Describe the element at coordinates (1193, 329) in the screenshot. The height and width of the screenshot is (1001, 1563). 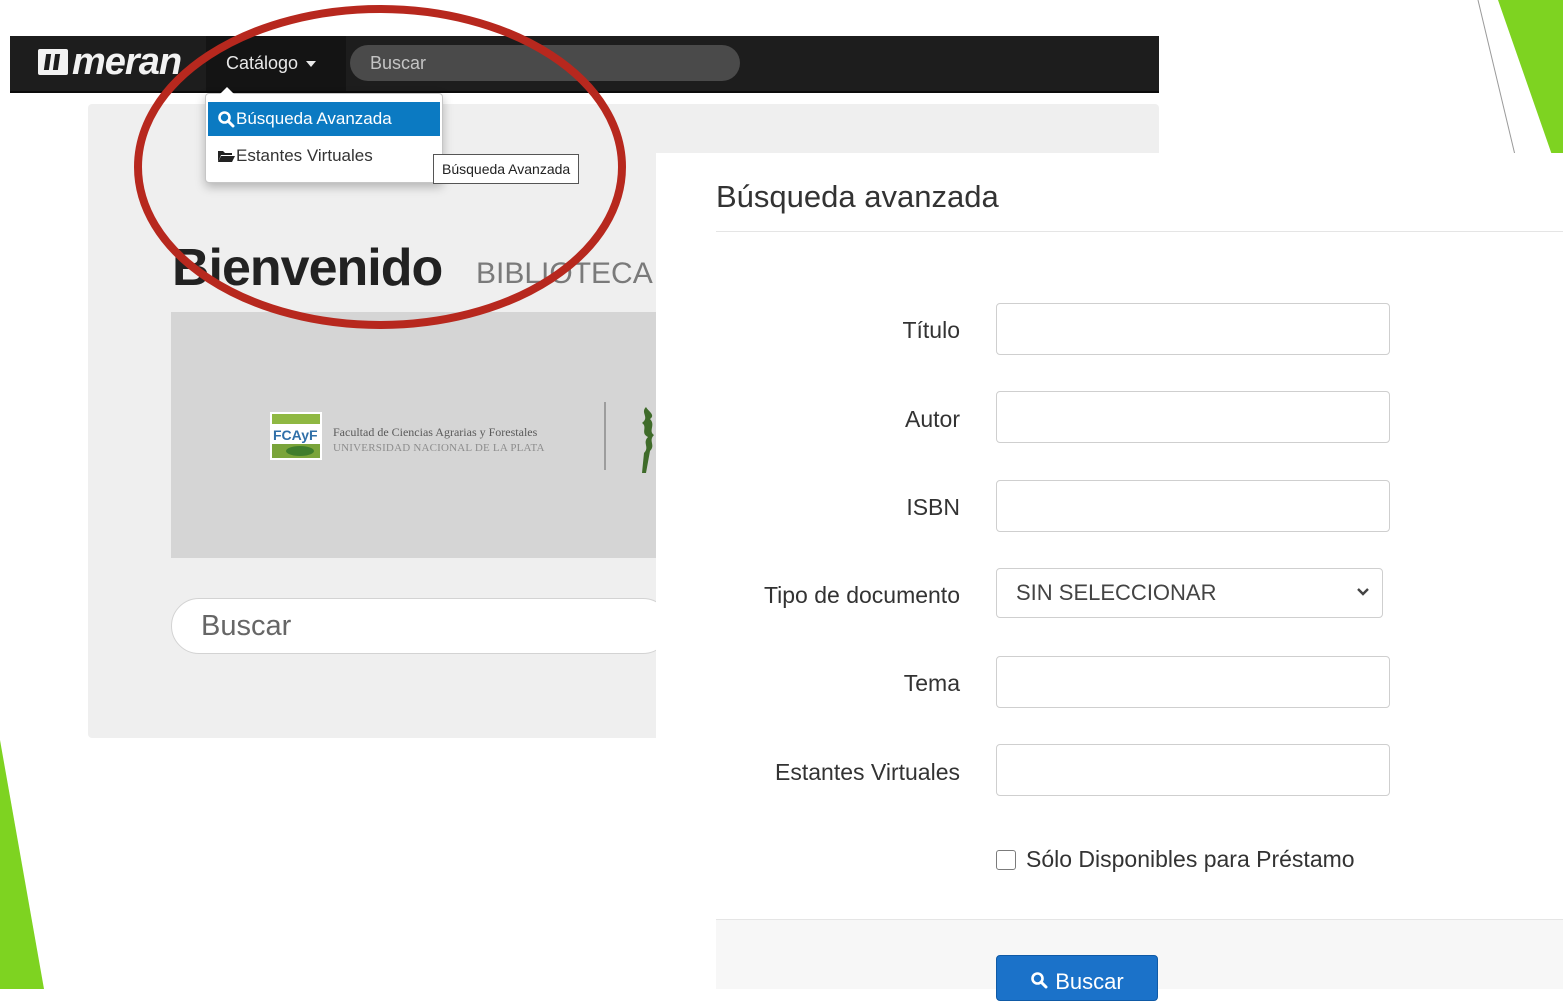
I see `titulo-input` at that location.